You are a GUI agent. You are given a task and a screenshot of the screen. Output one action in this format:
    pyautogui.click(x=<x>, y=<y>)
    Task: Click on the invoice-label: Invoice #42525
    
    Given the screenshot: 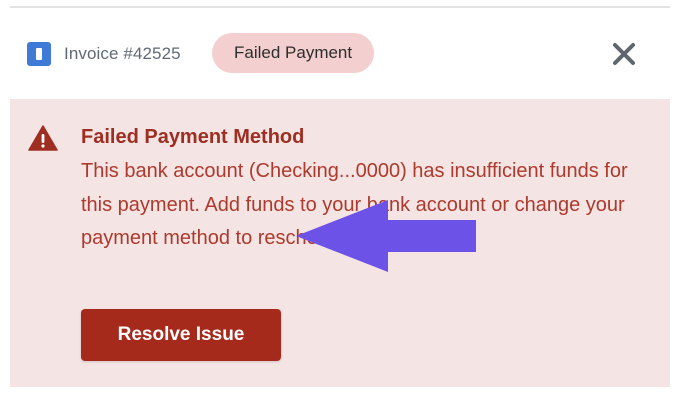 What is the action you would take?
    pyautogui.click(x=122, y=53)
    